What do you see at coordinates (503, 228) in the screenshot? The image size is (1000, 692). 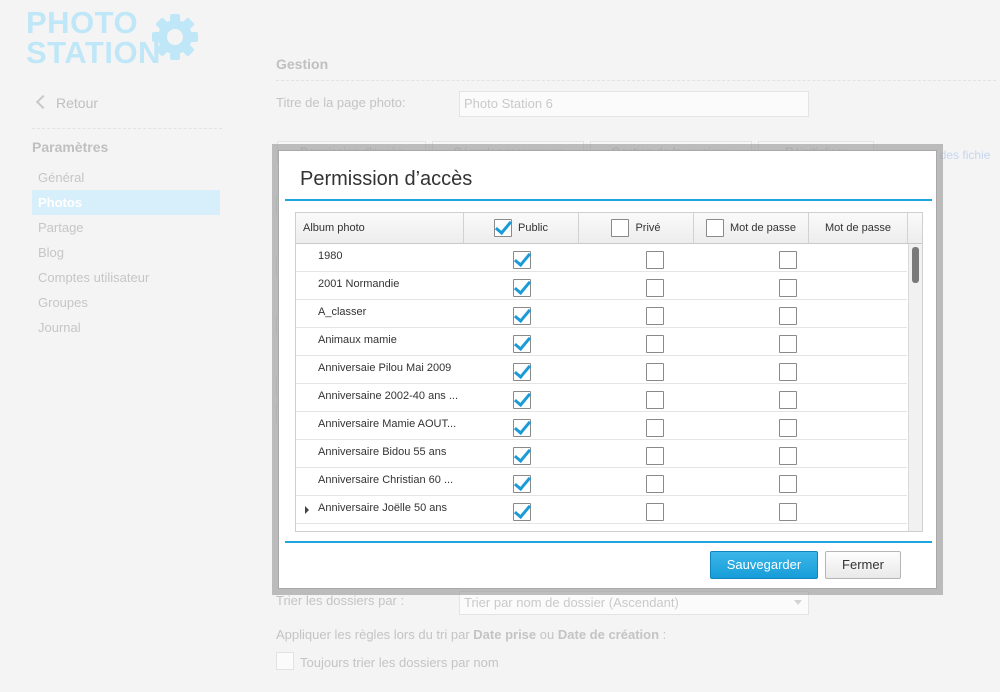 I see `select-all-public-checkbox` at bounding box center [503, 228].